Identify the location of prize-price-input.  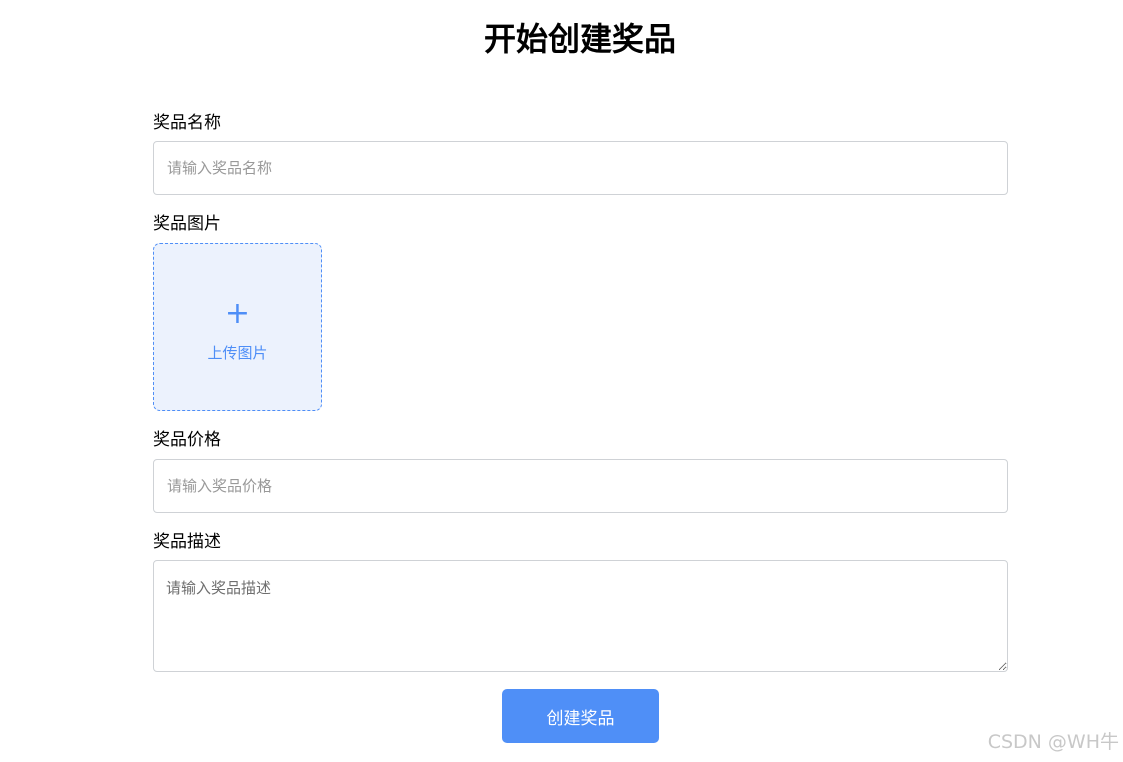
(580, 486).